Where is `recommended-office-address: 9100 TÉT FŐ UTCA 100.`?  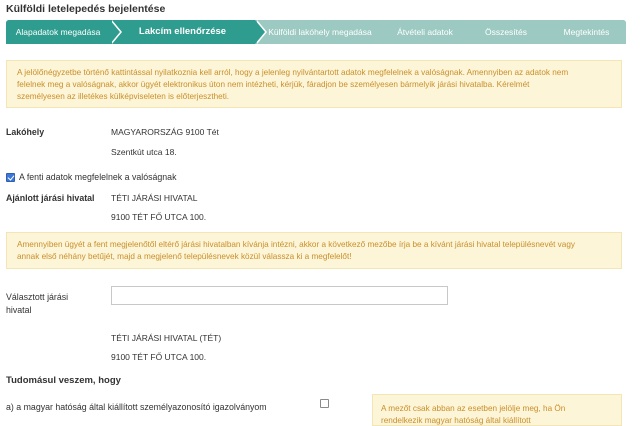
recommended-office-address: 9100 TÉT FŐ UTCA 100. is located at coordinates (159, 217).